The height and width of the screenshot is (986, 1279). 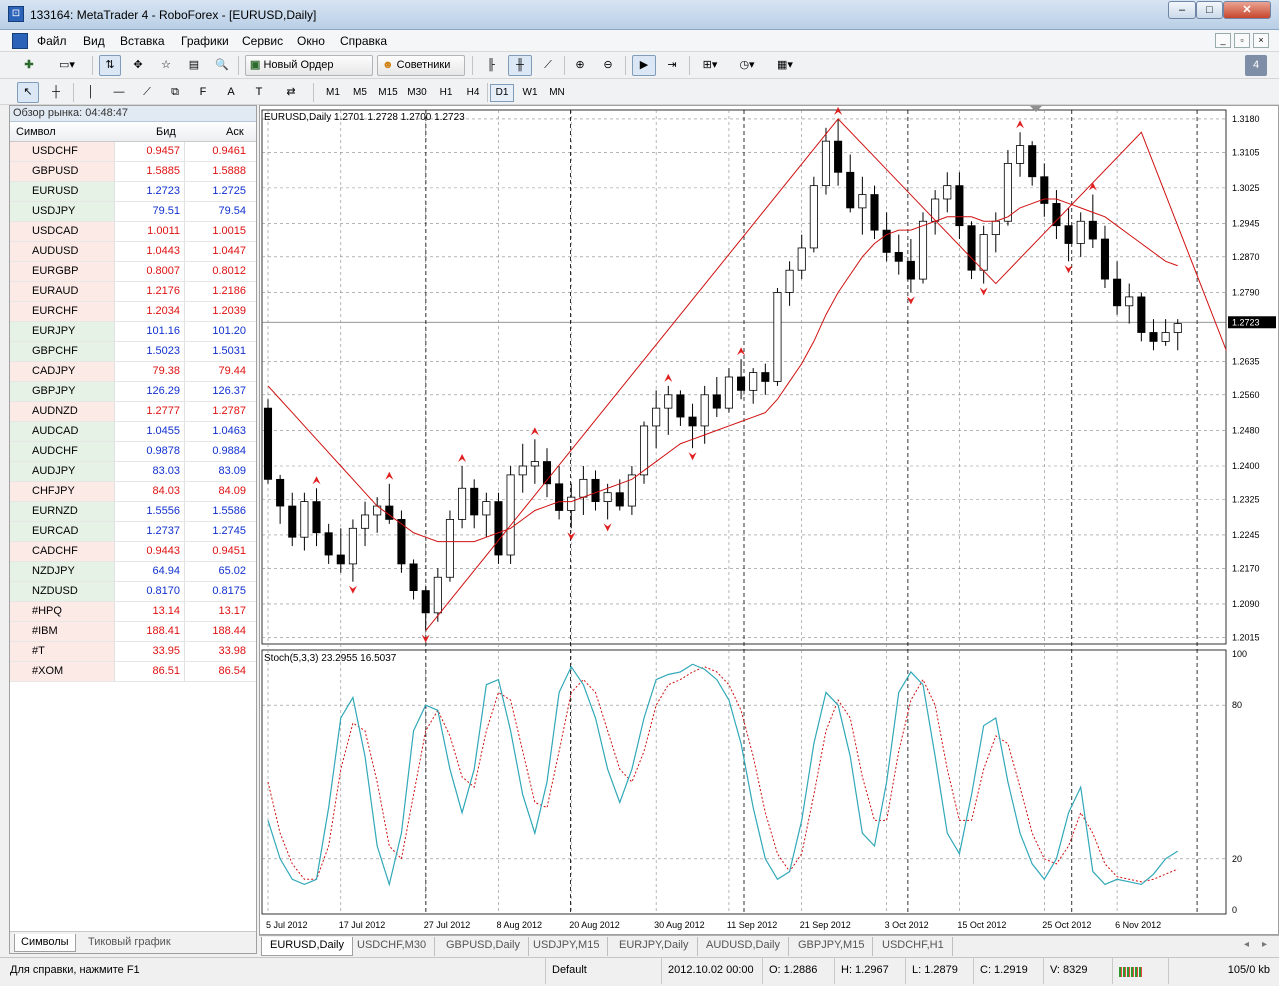 What do you see at coordinates (133, 392) in the screenshot?
I see `table-row: ⬆GBPJPY126.29126.37` at bounding box center [133, 392].